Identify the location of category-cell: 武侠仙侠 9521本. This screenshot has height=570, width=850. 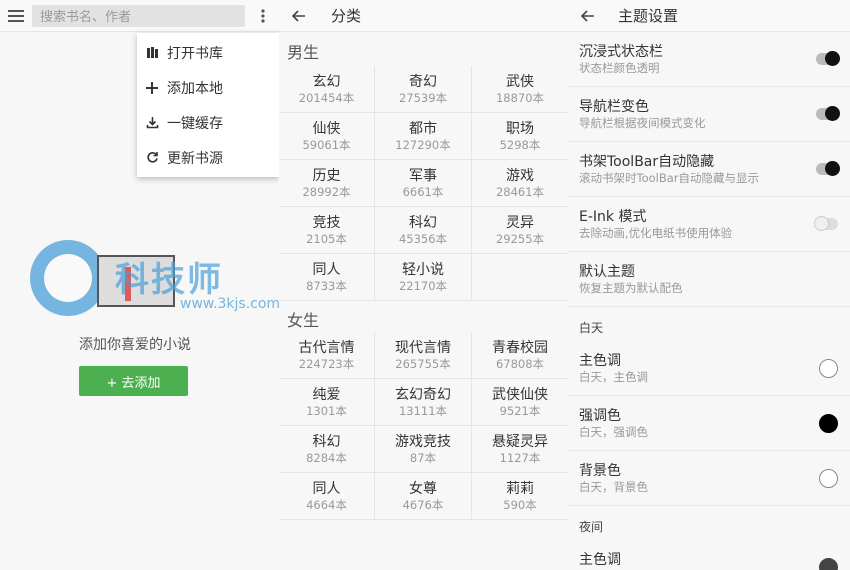
(520, 402).